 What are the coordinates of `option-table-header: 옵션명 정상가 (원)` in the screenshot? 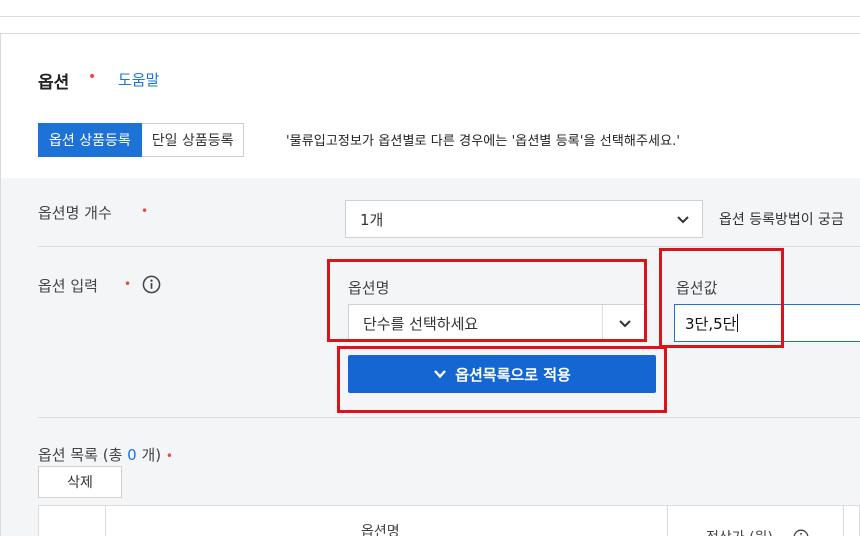 It's located at (449, 520).